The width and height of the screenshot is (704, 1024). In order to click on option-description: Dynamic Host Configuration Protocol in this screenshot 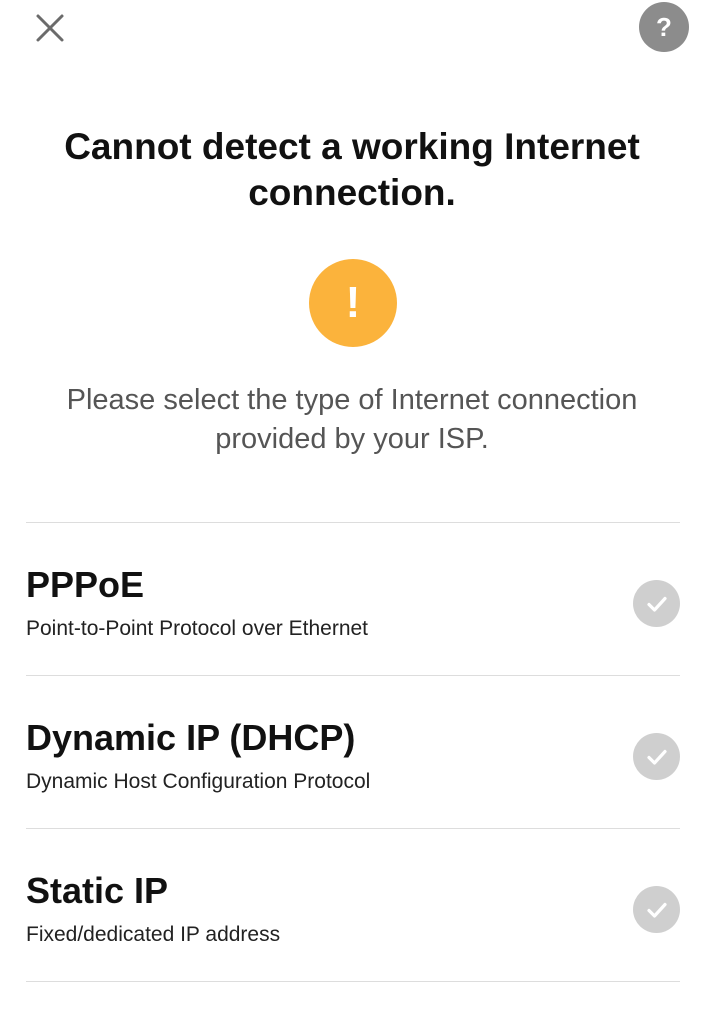, I will do `click(198, 781)`.